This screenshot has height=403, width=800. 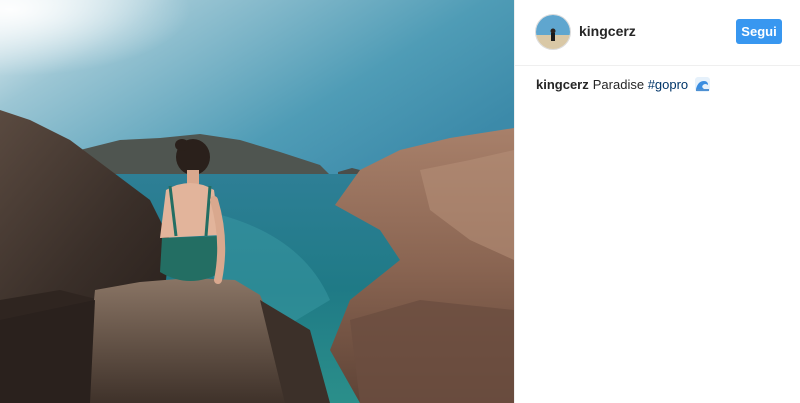 What do you see at coordinates (618, 84) in the screenshot?
I see `caption-text: Paradise` at bounding box center [618, 84].